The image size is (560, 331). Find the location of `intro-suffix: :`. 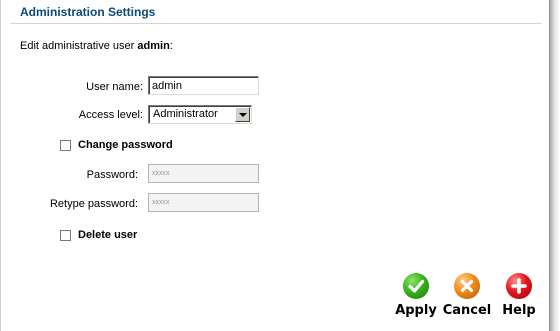

intro-suffix: : is located at coordinates (171, 46).